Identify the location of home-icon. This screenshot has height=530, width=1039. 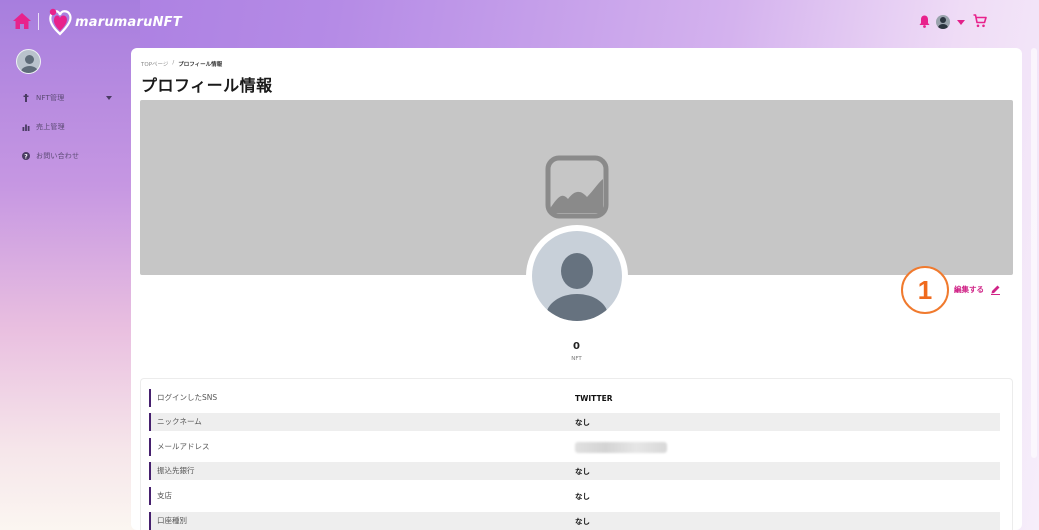
(22, 21).